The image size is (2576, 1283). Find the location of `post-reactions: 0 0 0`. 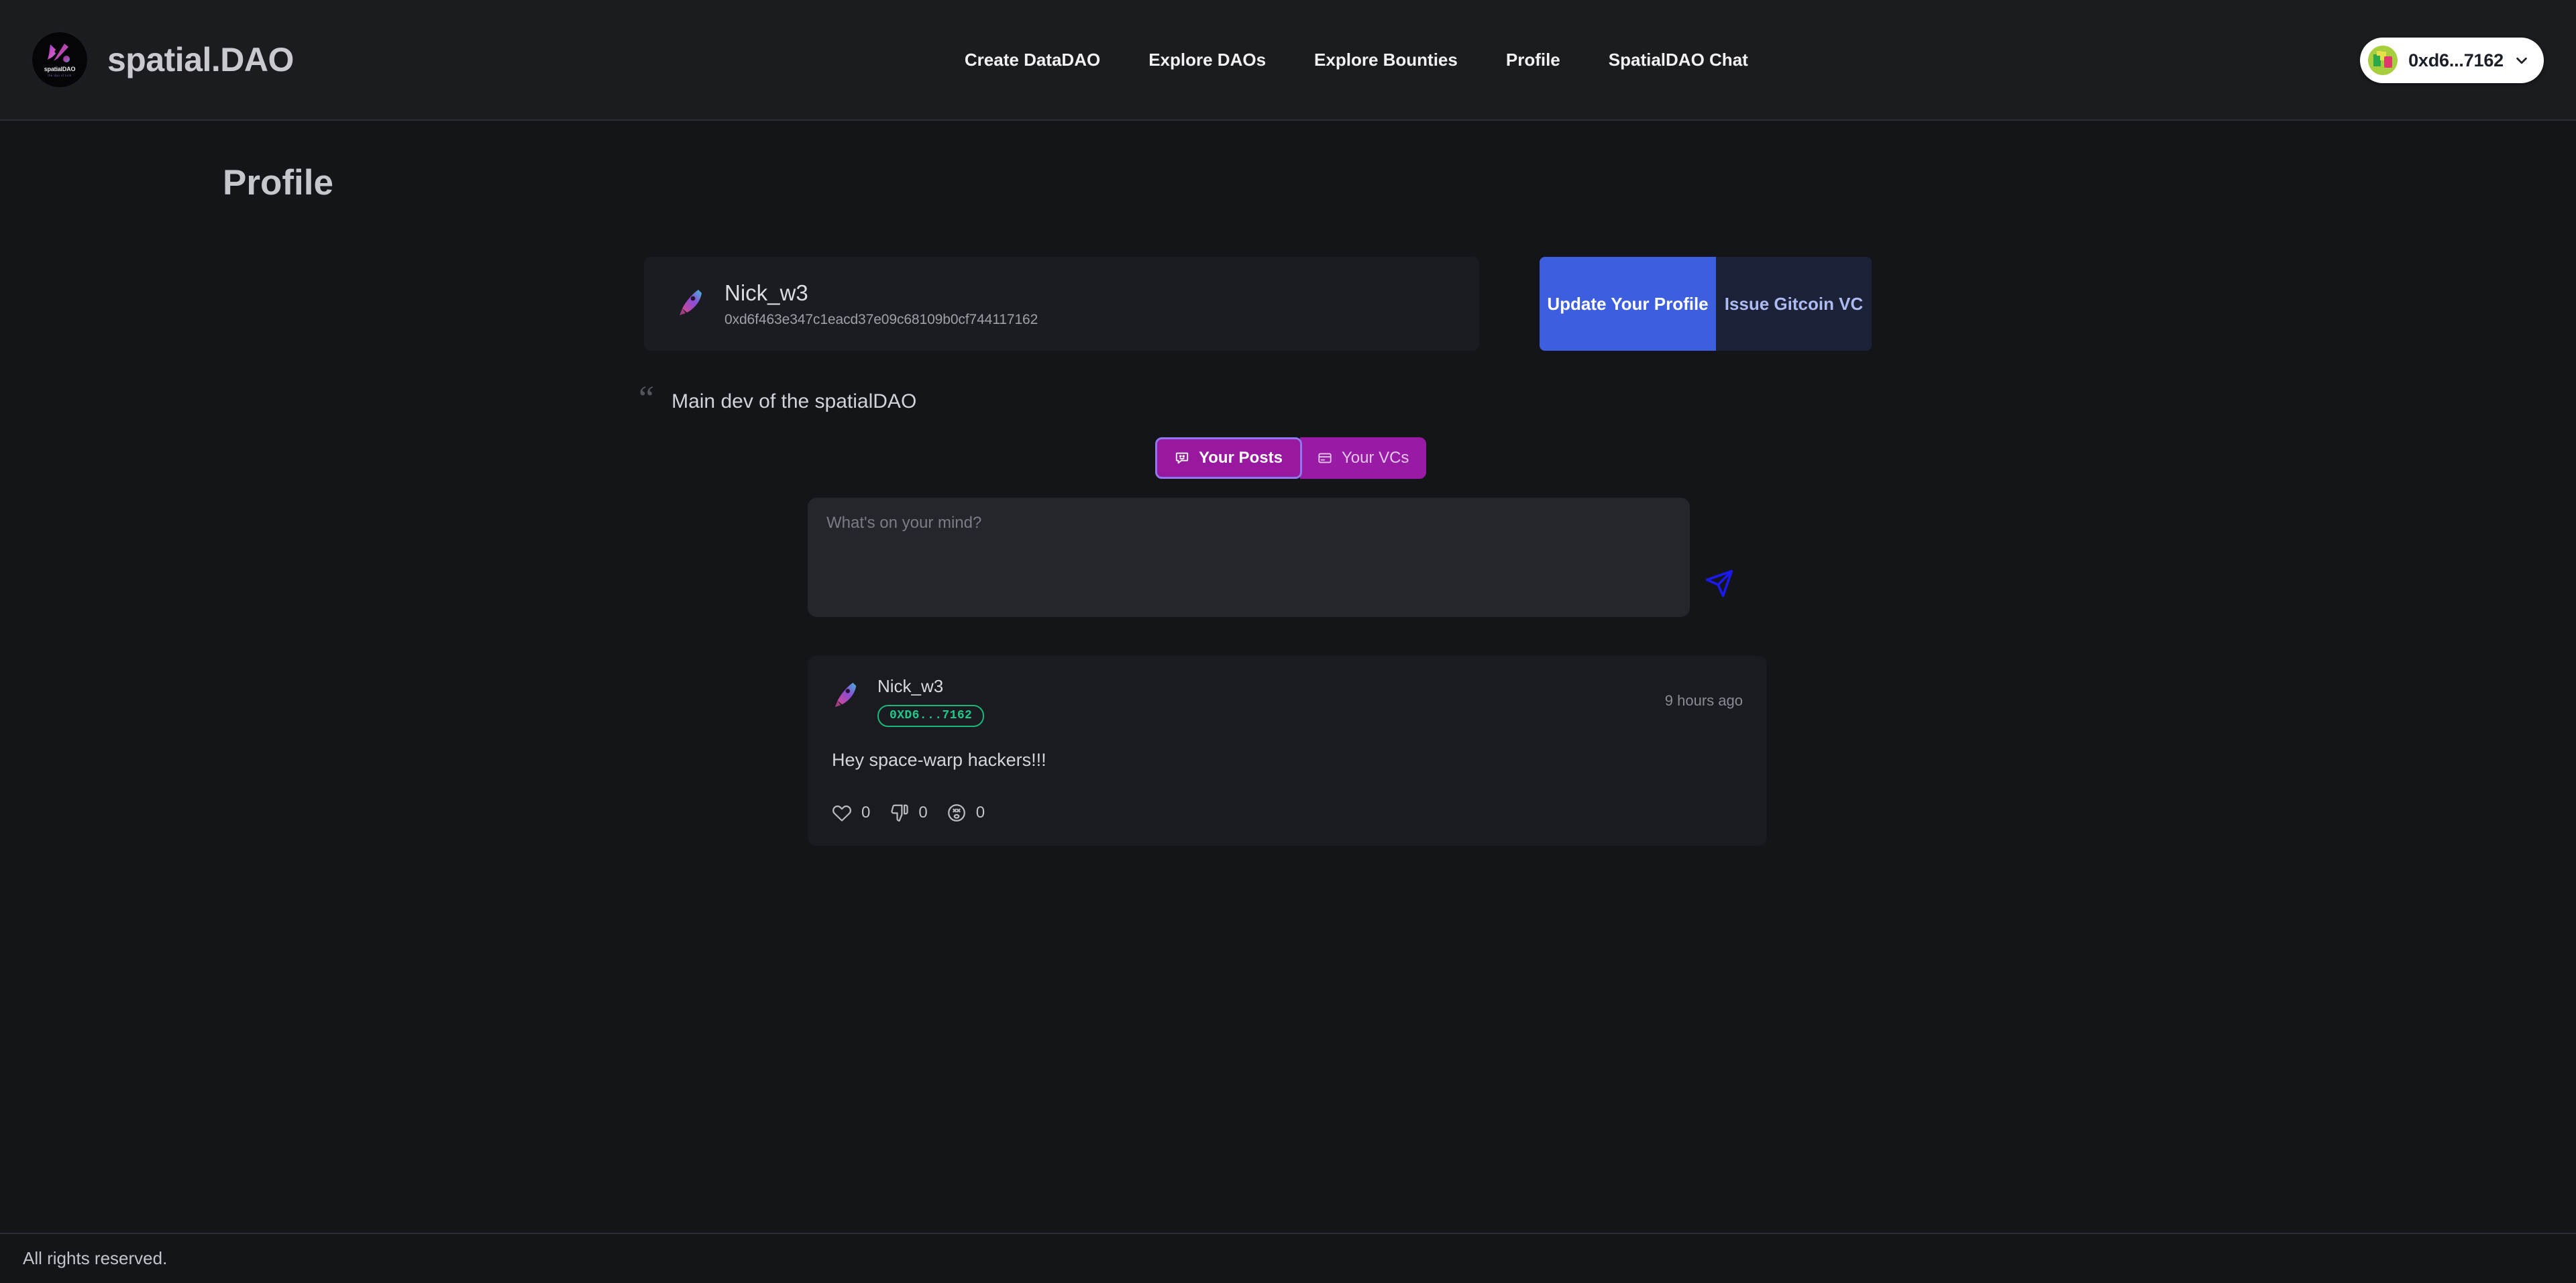

post-reactions: 0 0 0 is located at coordinates (1287, 813).